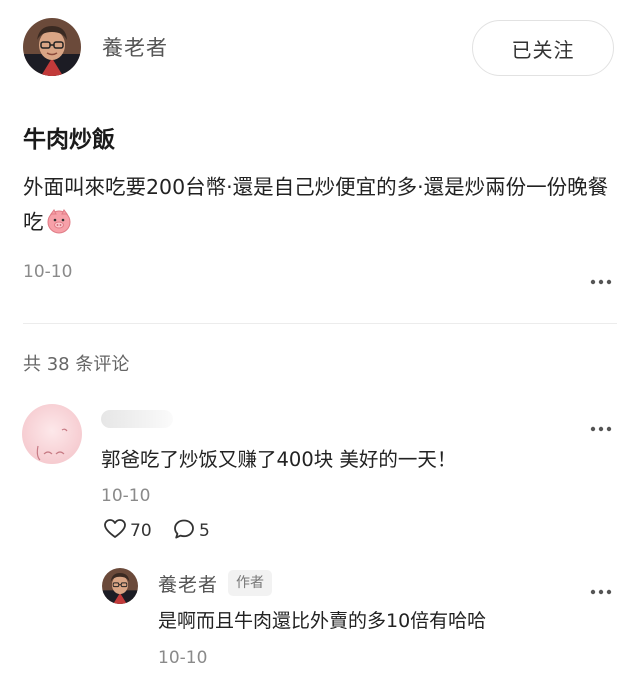 The width and height of the screenshot is (640, 679). I want to click on pig-face-emoji-icon, so click(59, 221).